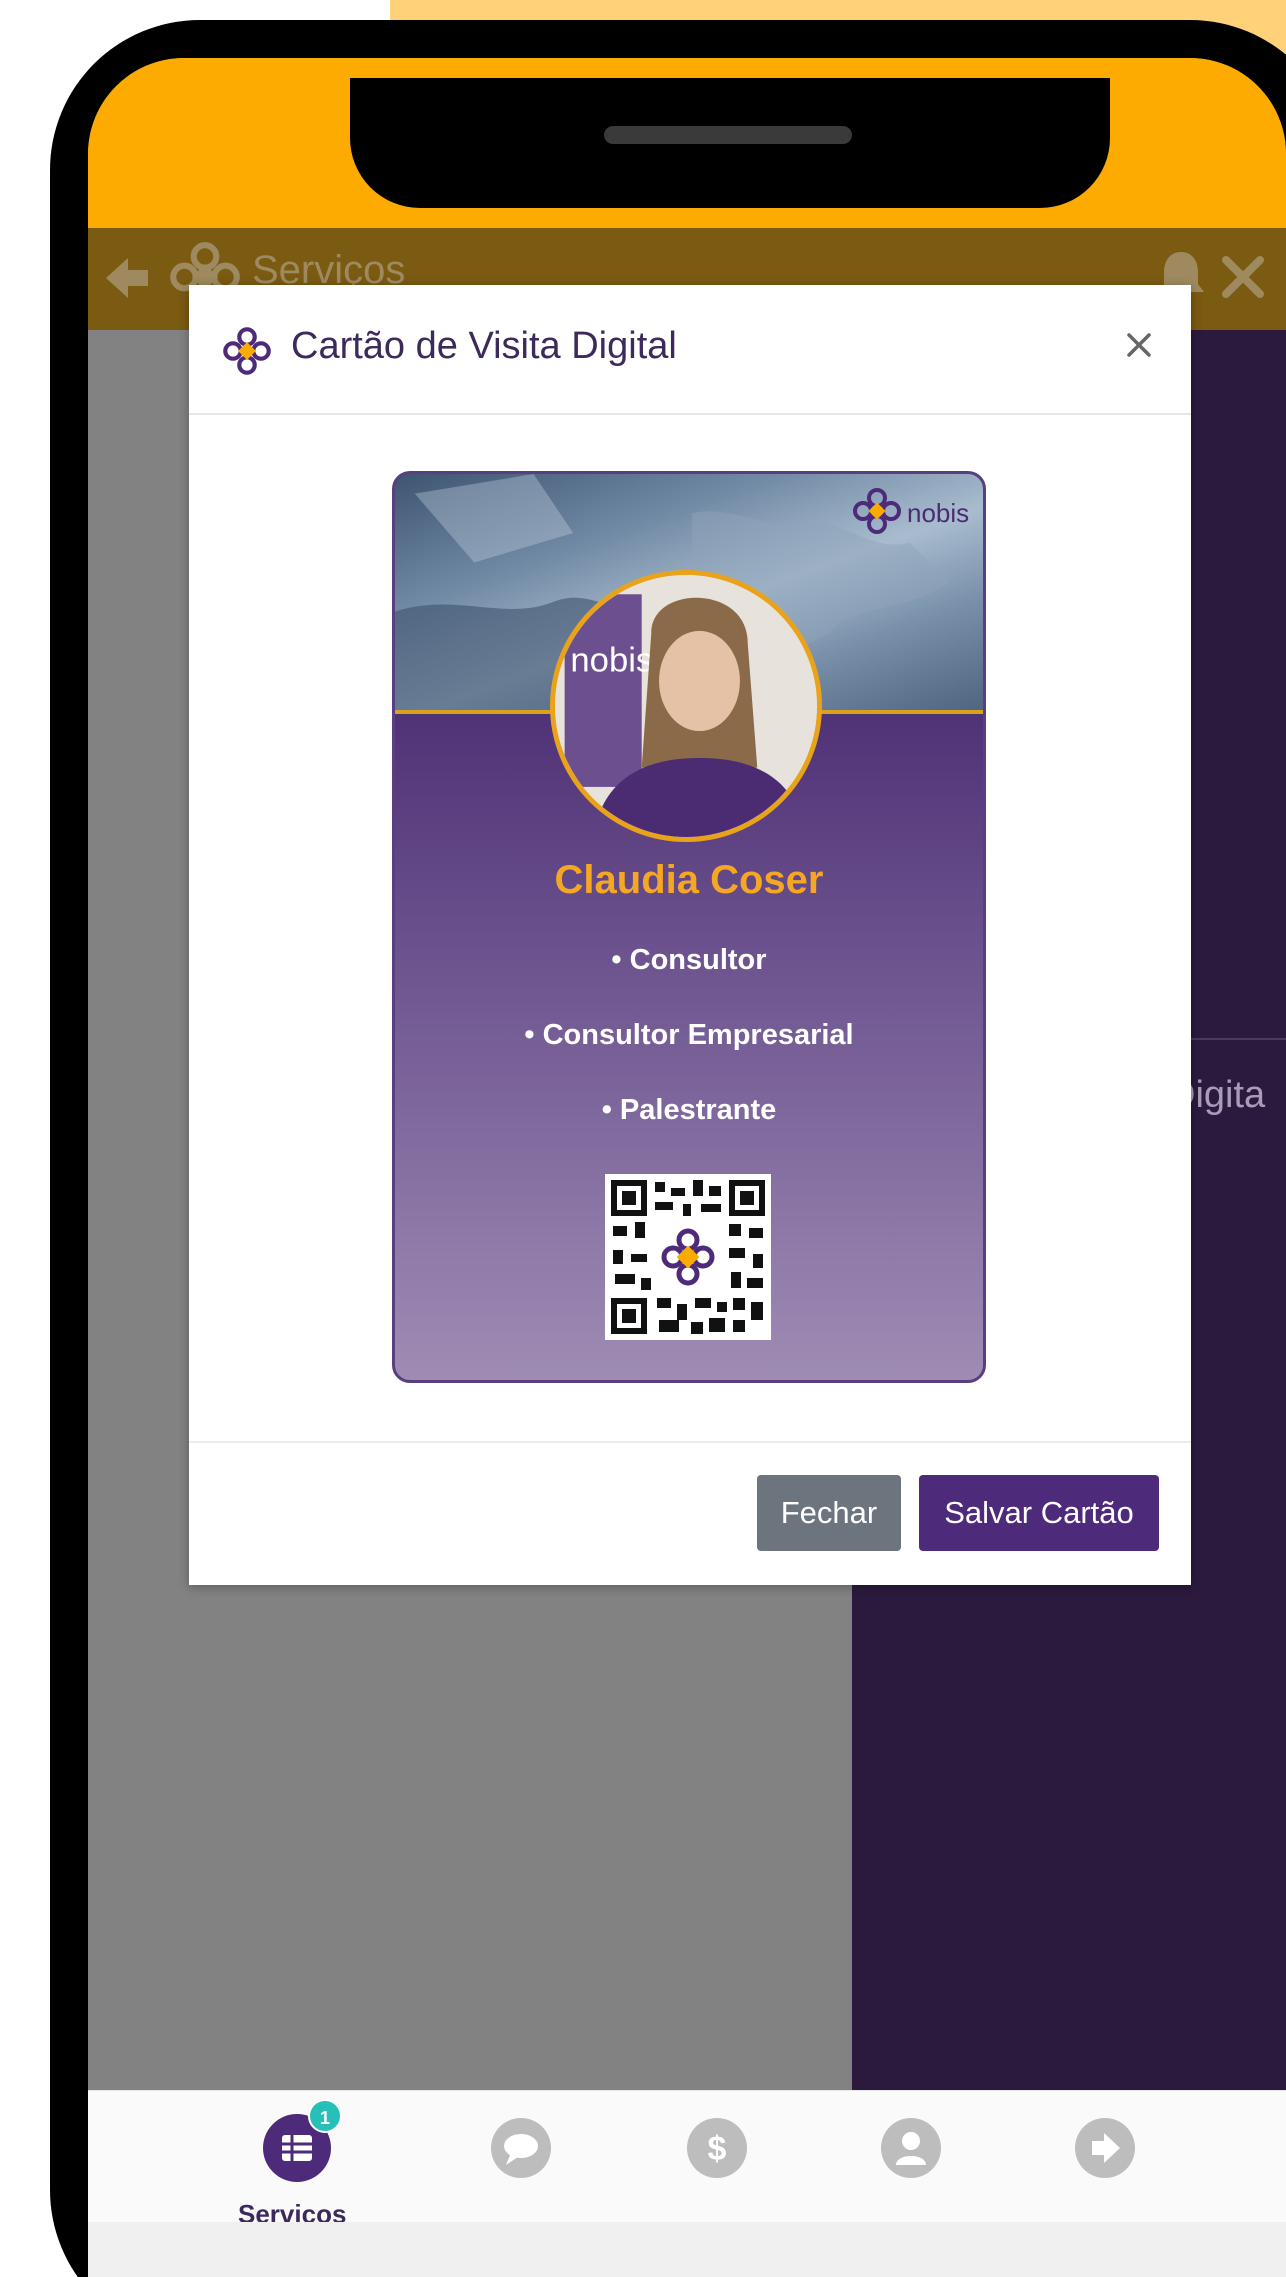  What do you see at coordinates (689, 1035) in the screenshot?
I see `card-role-item: • Consultor Empresarial` at bounding box center [689, 1035].